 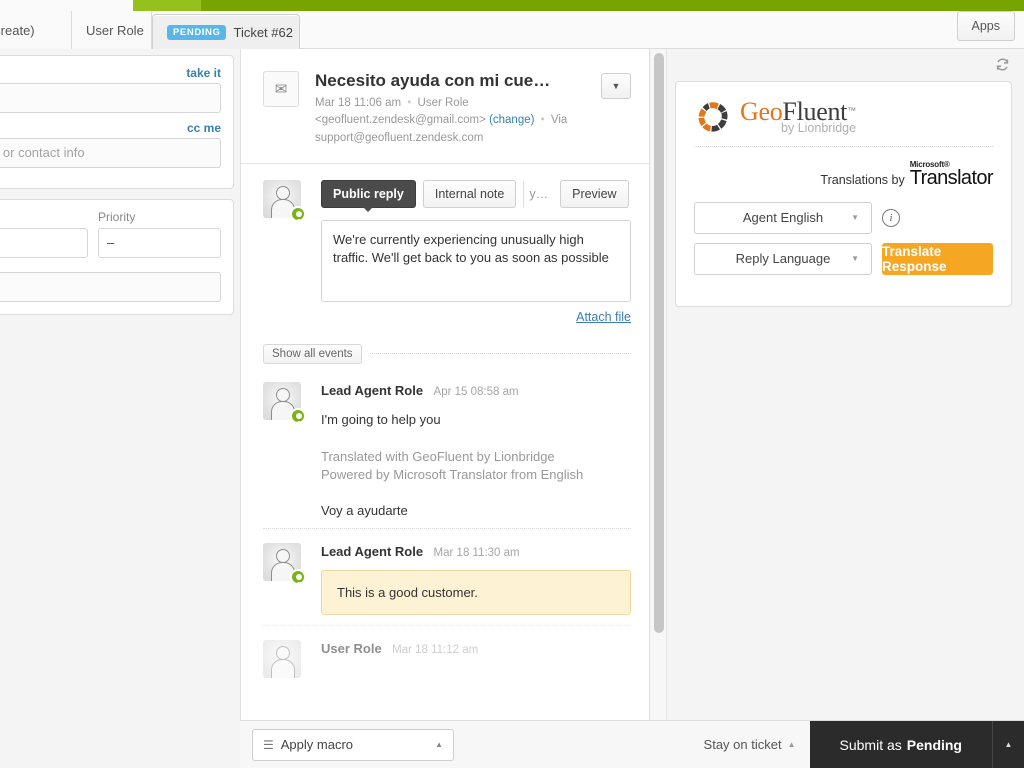 What do you see at coordinates (298, 213) in the screenshot?
I see `agent-badge-icon` at bounding box center [298, 213].